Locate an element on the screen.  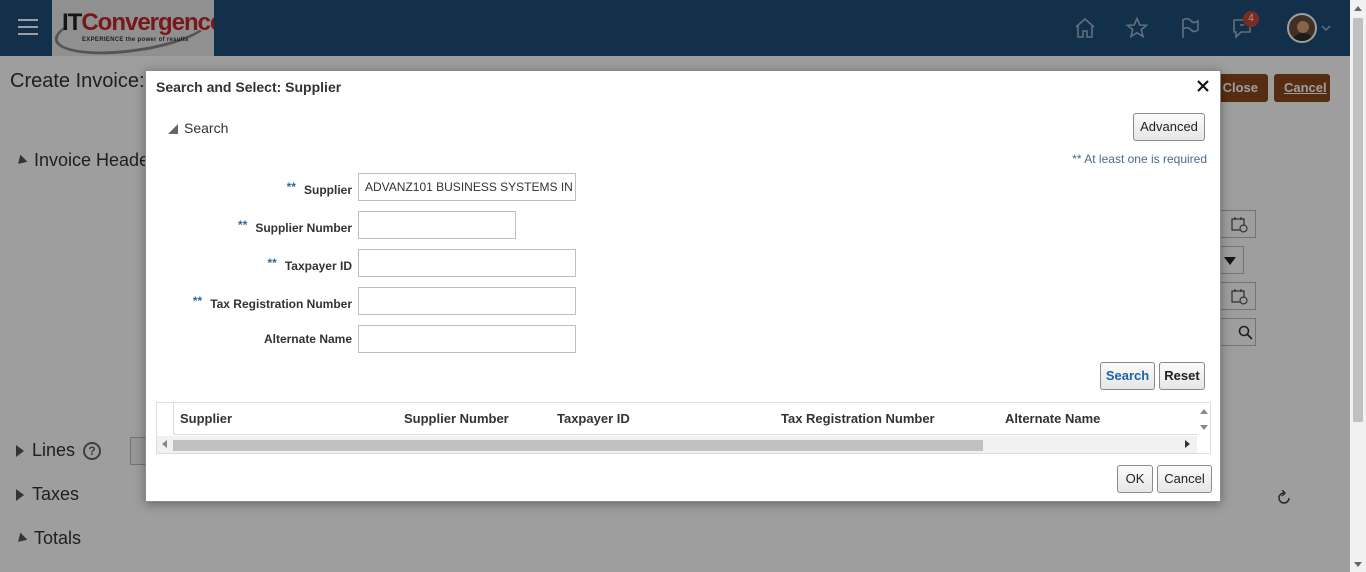
taxpayer-id-label: ** Taxpayer ID is located at coordinates (310, 264).